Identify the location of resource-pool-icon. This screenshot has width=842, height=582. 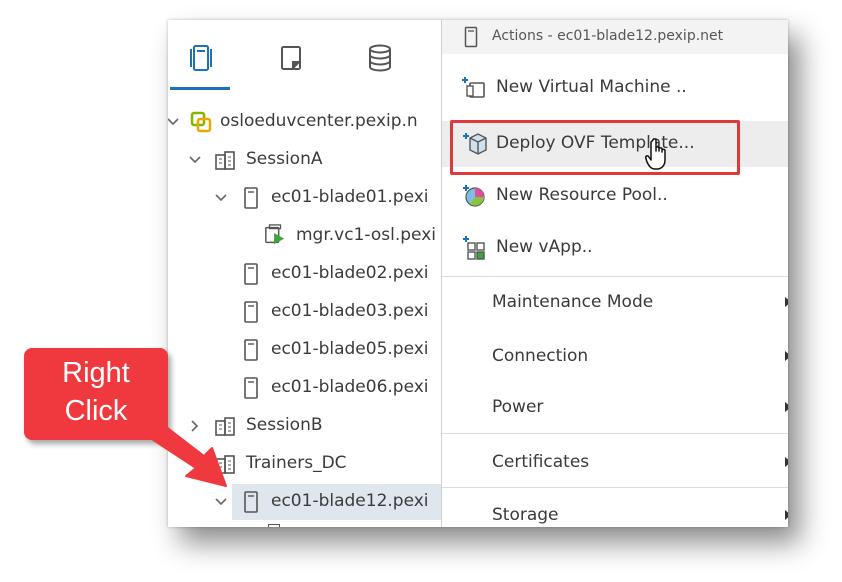
(475, 196).